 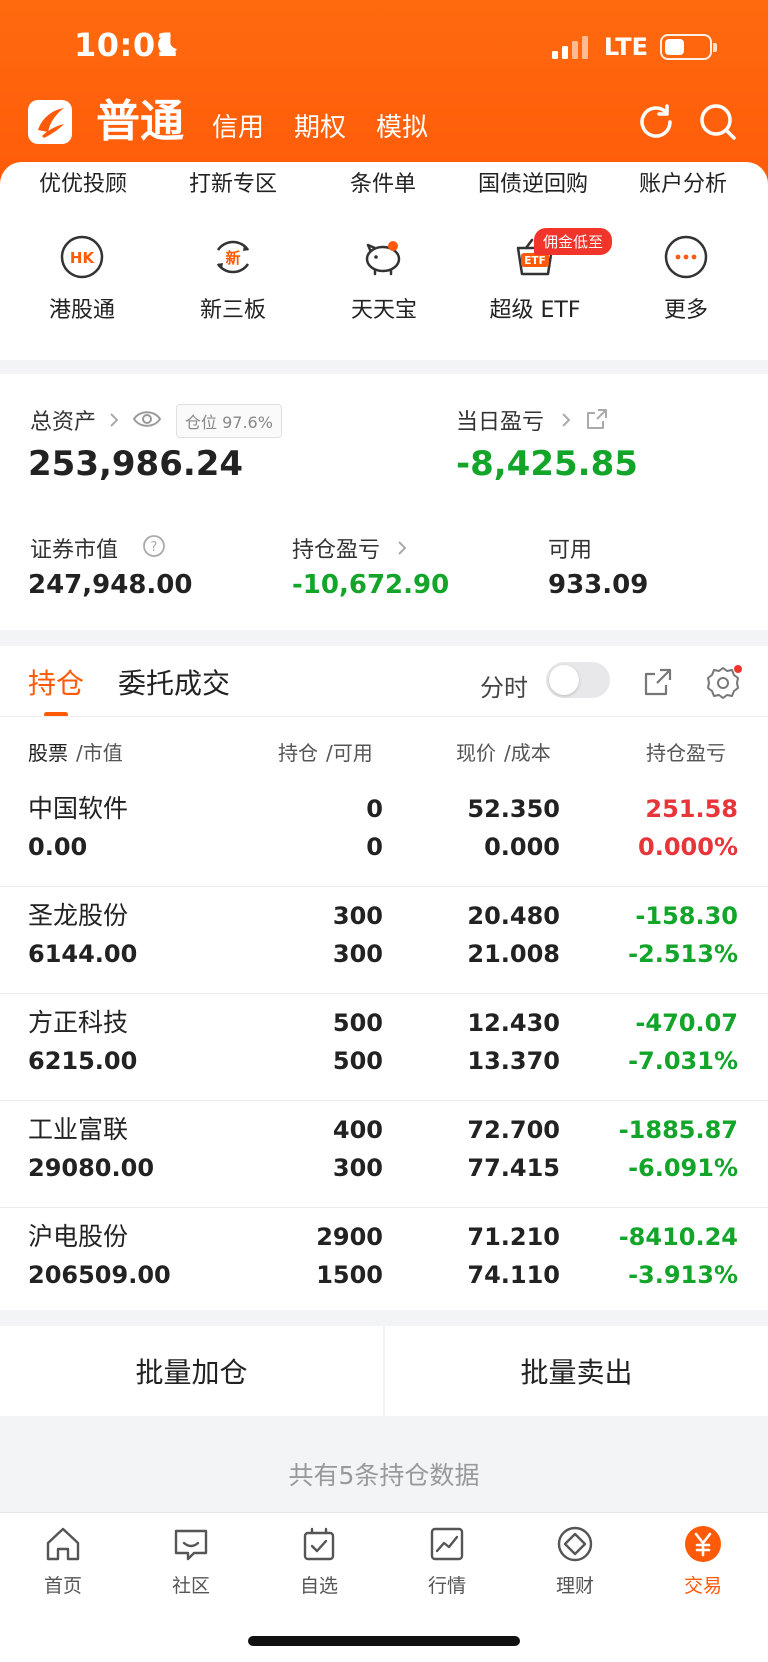 I want to click on available-qty: 500, so click(x=357, y=1061).